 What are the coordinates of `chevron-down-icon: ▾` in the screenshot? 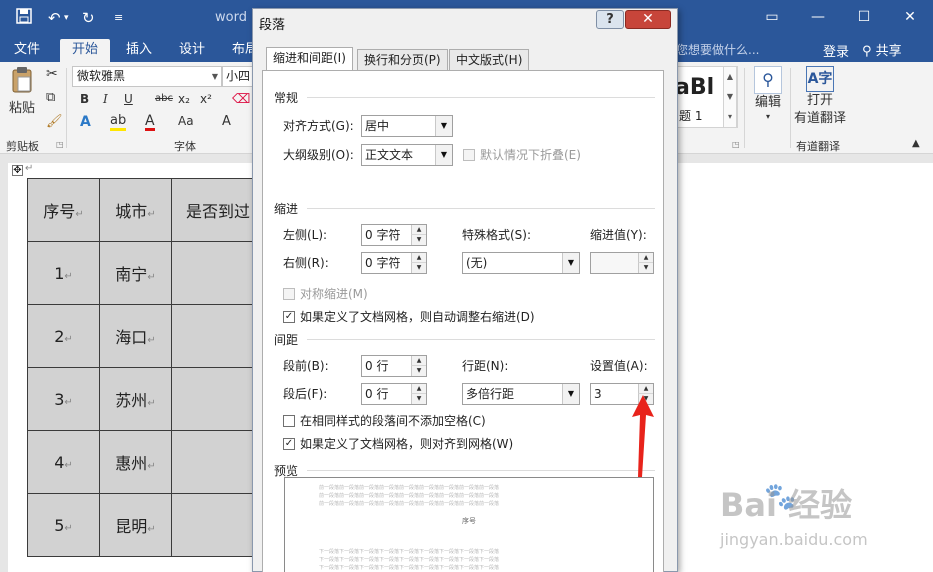 It's located at (767, 116).